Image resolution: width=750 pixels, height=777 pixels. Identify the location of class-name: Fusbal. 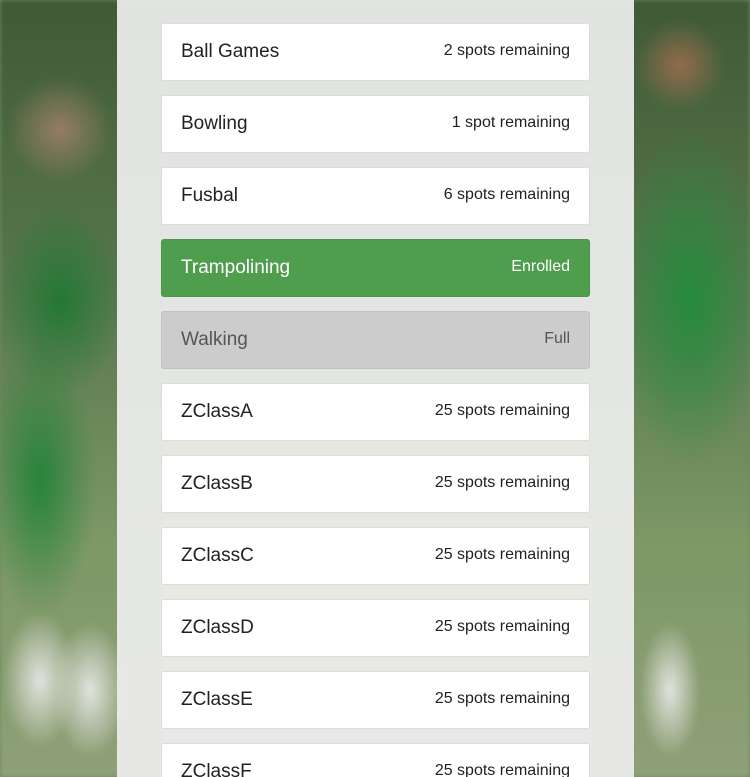
(210, 195).